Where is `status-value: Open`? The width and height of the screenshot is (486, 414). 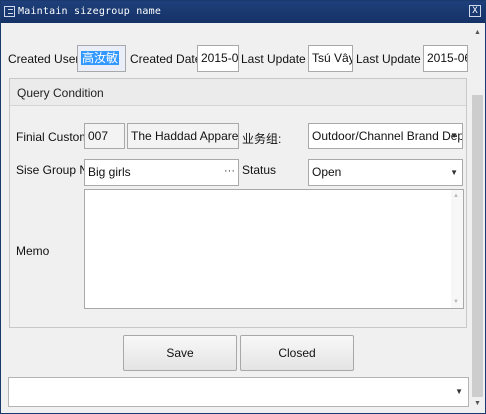
status-value: Open is located at coordinates (327, 172).